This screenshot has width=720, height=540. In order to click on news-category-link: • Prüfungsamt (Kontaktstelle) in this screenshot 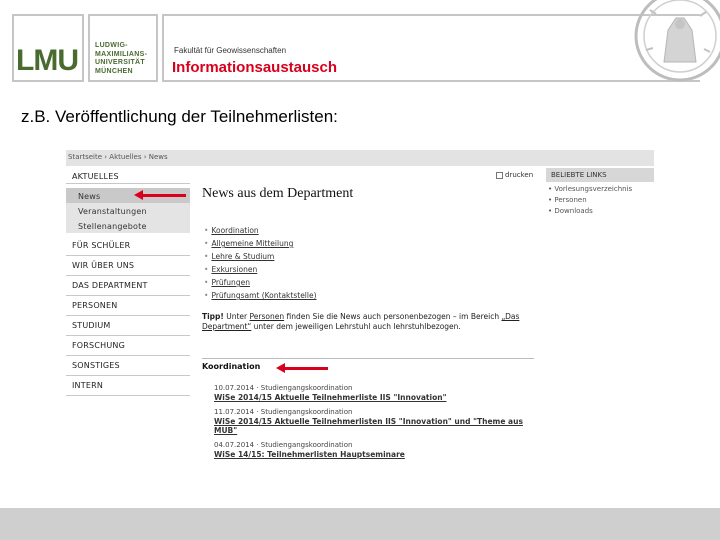, I will do `click(260, 295)`.